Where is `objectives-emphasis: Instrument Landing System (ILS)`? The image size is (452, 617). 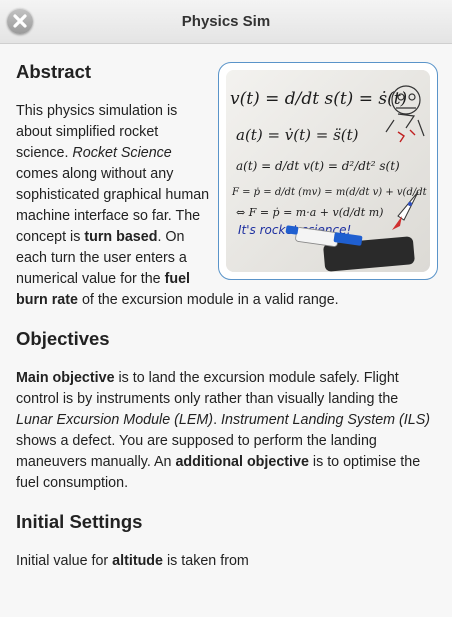 objectives-emphasis: Instrument Landing System (ILS) is located at coordinates (326, 420).